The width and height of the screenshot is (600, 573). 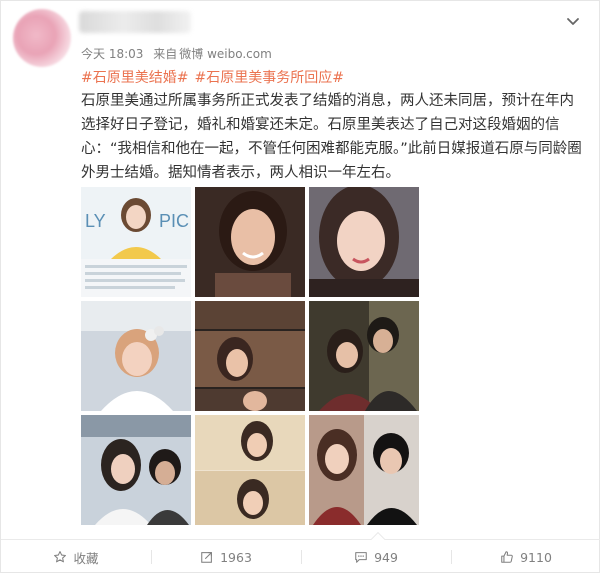 I want to click on like-button: 9110, so click(x=525, y=556).